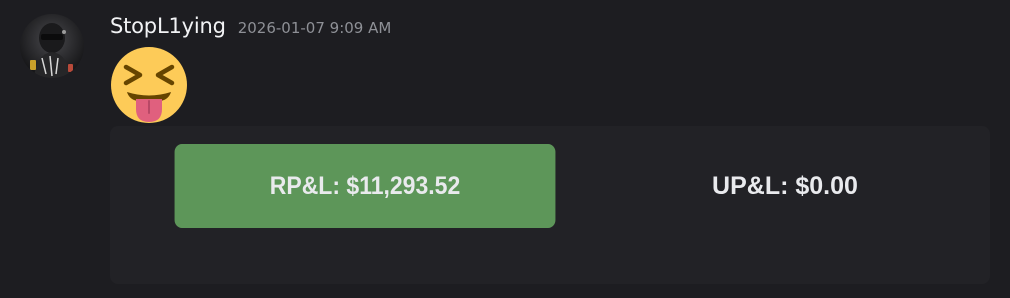 The width and height of the screenshot is (1010, 298). I want to click on realized-pnl-button: RP&L: $11,293.52, so click(365, 186).